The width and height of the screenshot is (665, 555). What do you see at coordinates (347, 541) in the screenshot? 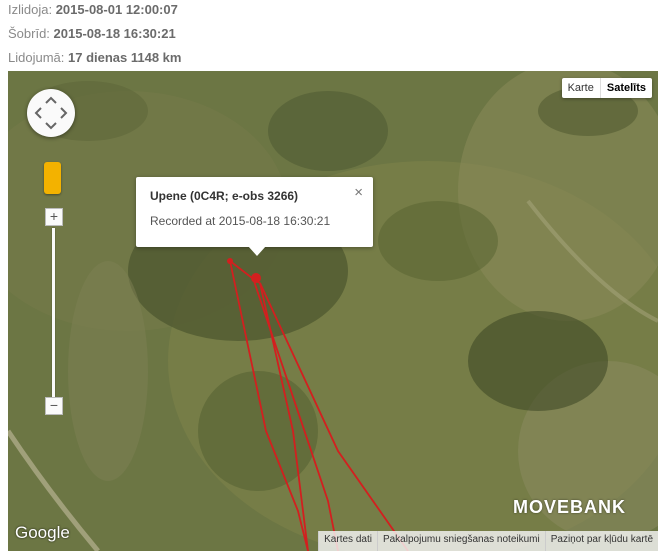
I see `map-data-link: Kartes dati` at bounding box center [347, 541].